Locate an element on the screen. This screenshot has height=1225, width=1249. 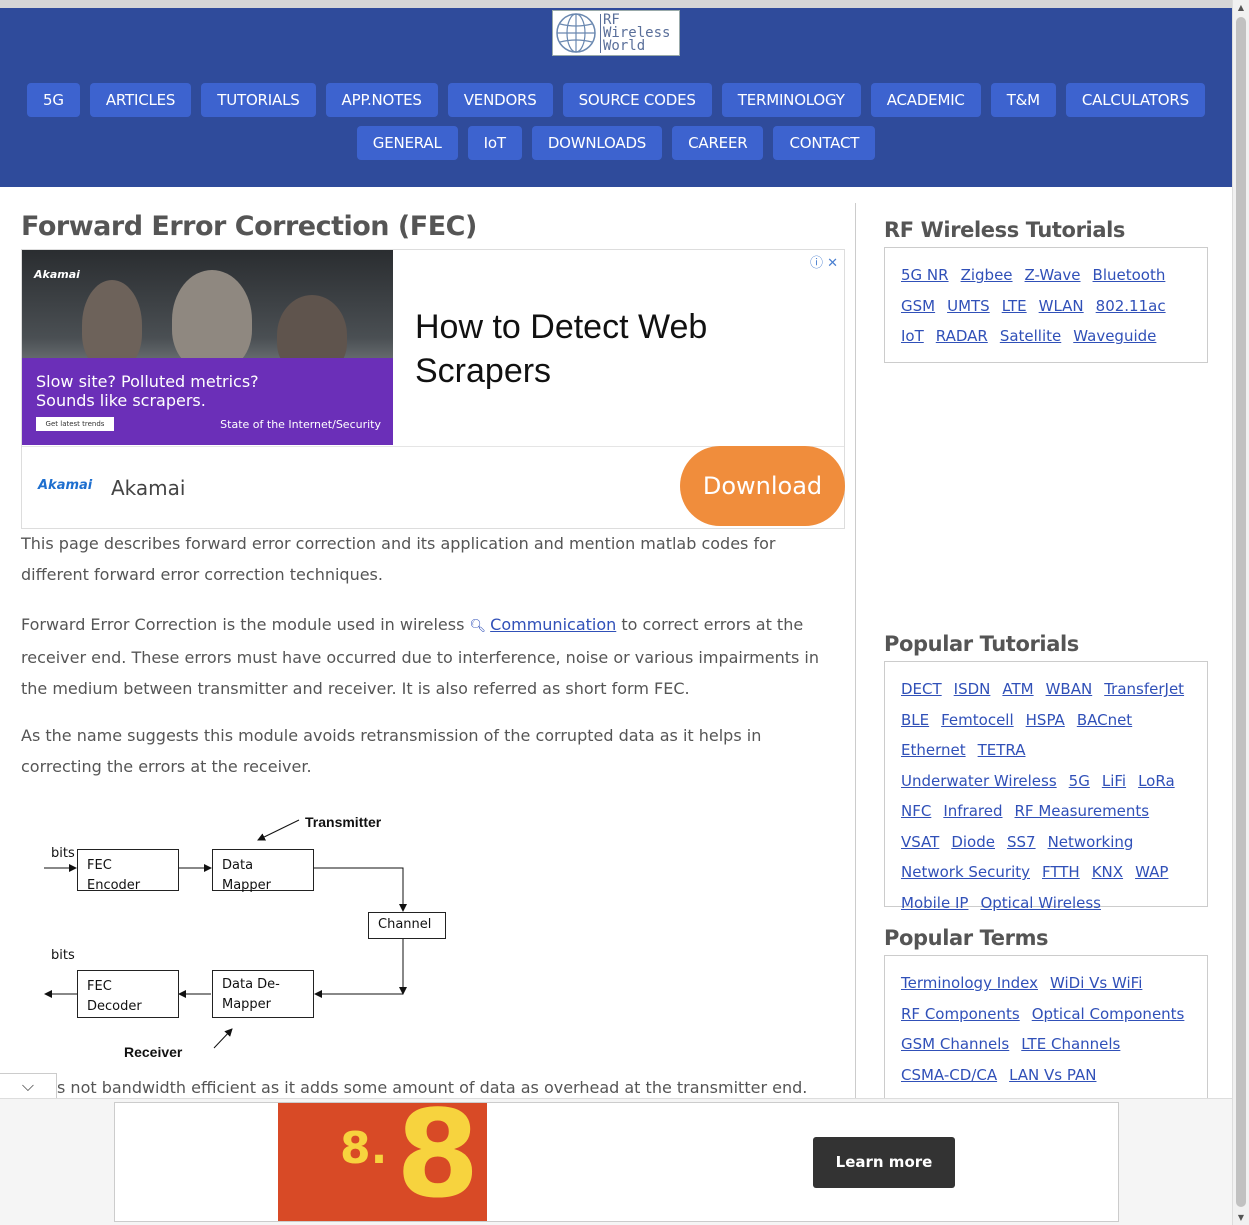
sidebar-link-lte-channels: LTE Channels is located at coordinates (1070, 1044).